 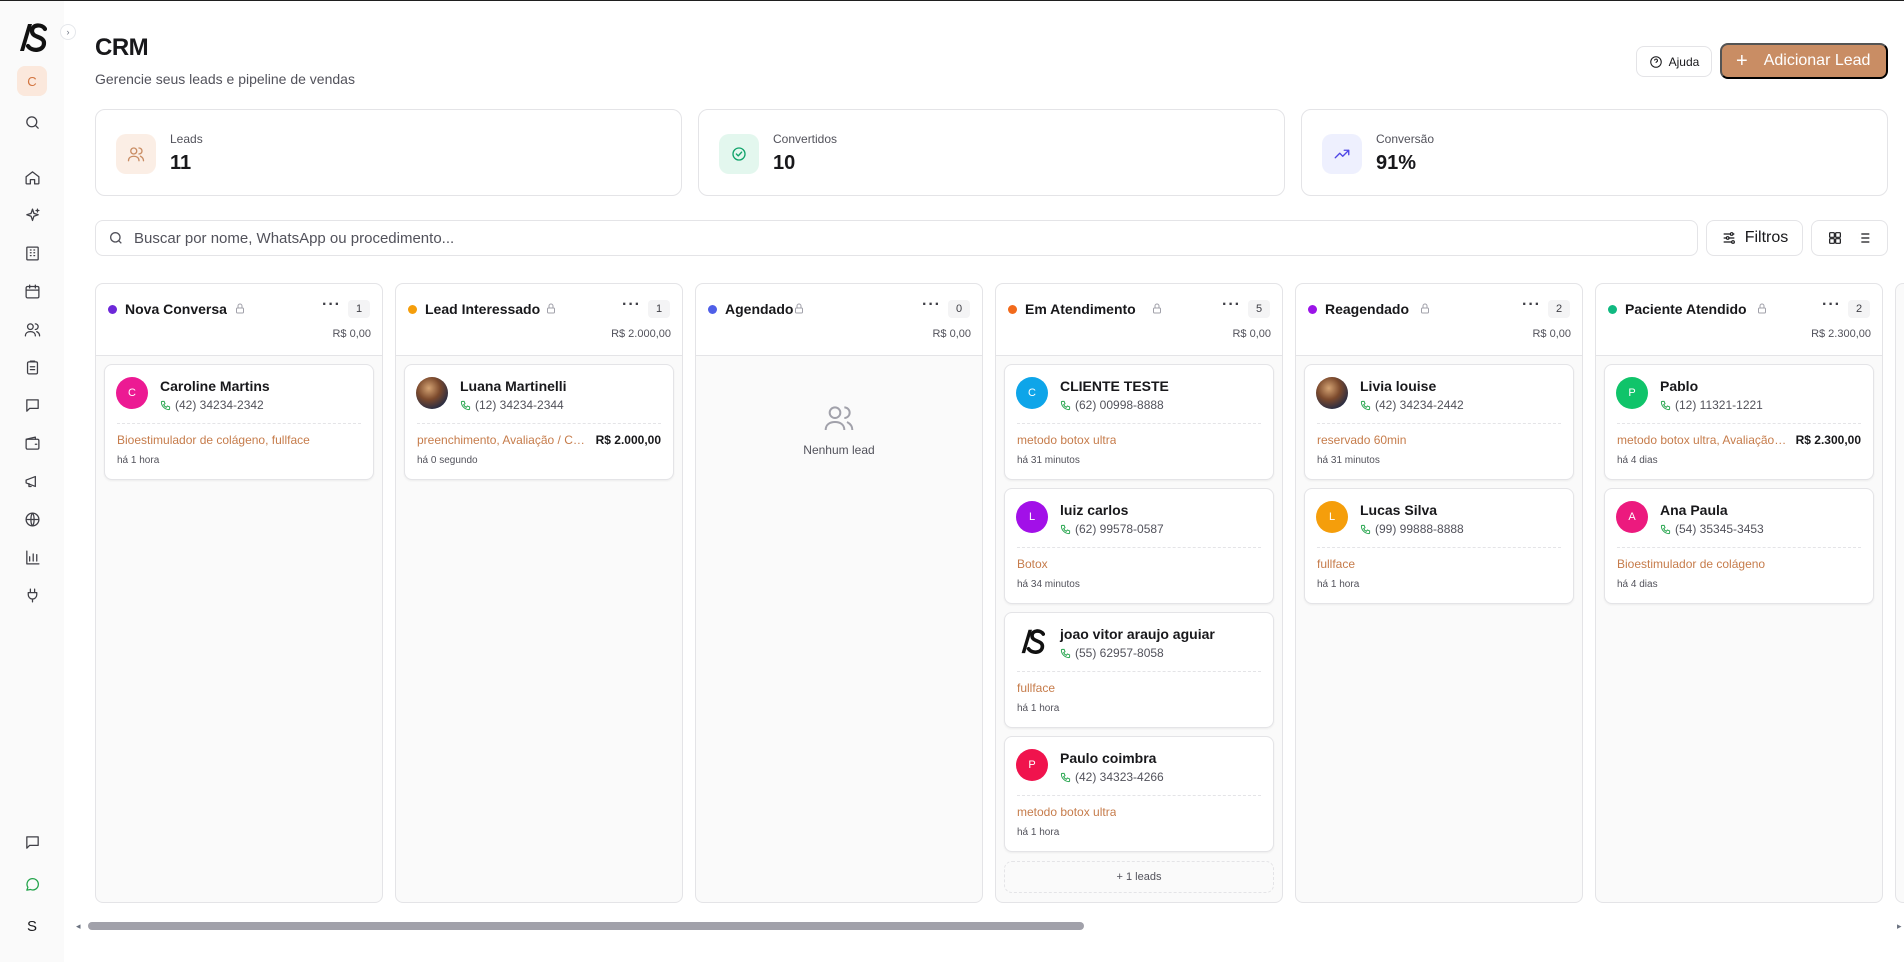 I want to click on sidebar-collapse-button: ›, so click(x=68, y=32).